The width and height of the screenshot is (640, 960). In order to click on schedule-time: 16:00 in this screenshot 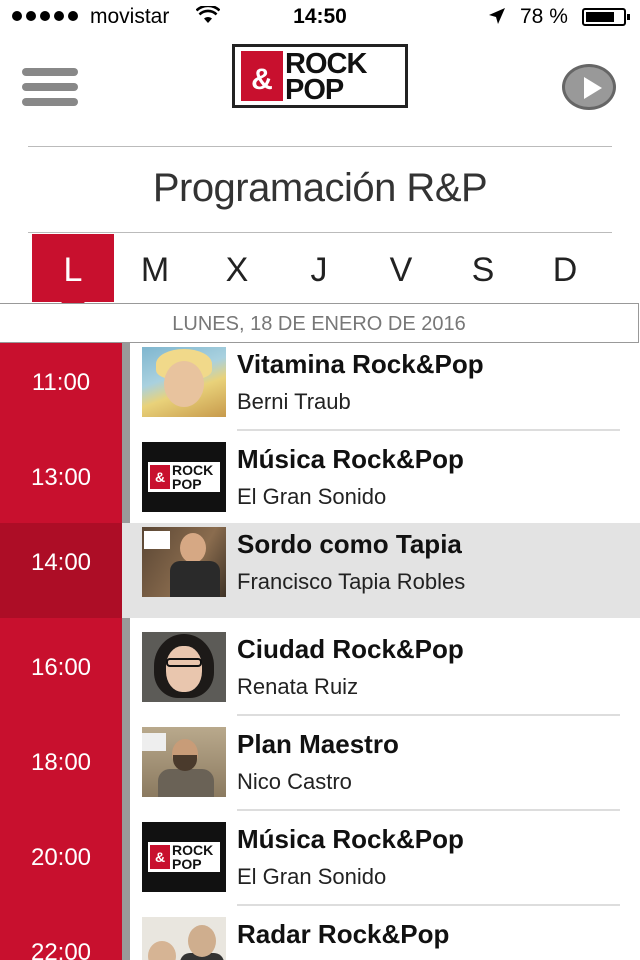, I will do `click(61, 667)`.